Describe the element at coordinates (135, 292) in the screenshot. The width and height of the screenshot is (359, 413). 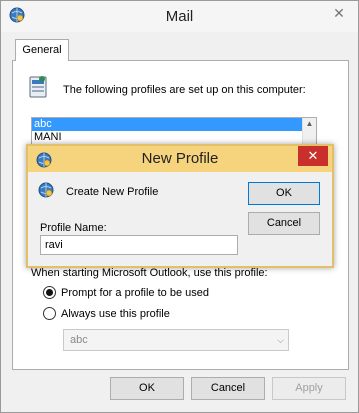
I see `radio-prompt-label: Prompt for a profile to be used` at that location.